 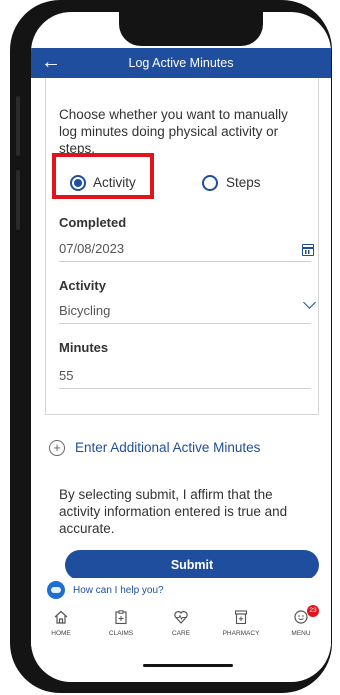 I want to click on help-bar: How can I help you?, so click(x=181, y=590).